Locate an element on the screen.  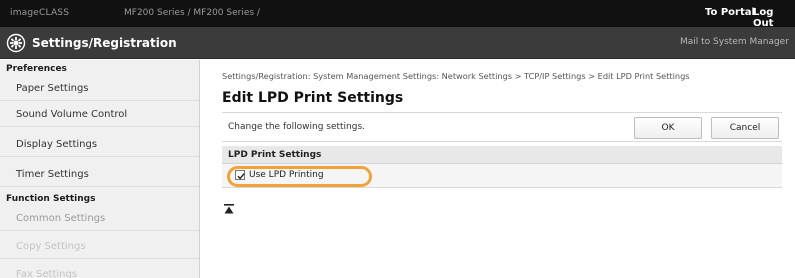
sidebar-item-sound-volume-control: Sound Volume Control is located at coordinates (99, 114).